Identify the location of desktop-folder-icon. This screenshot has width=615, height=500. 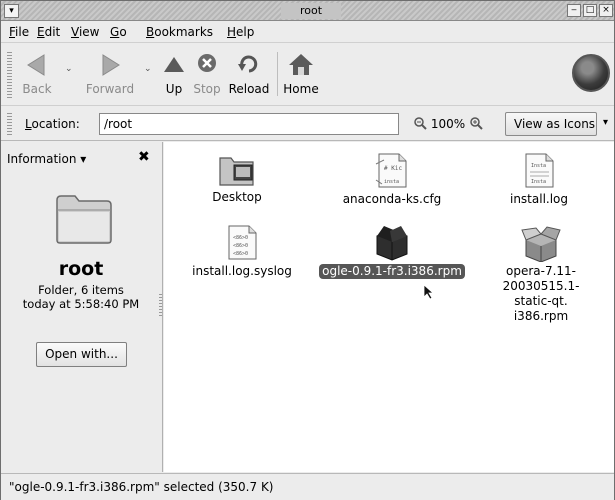
(236, 171).